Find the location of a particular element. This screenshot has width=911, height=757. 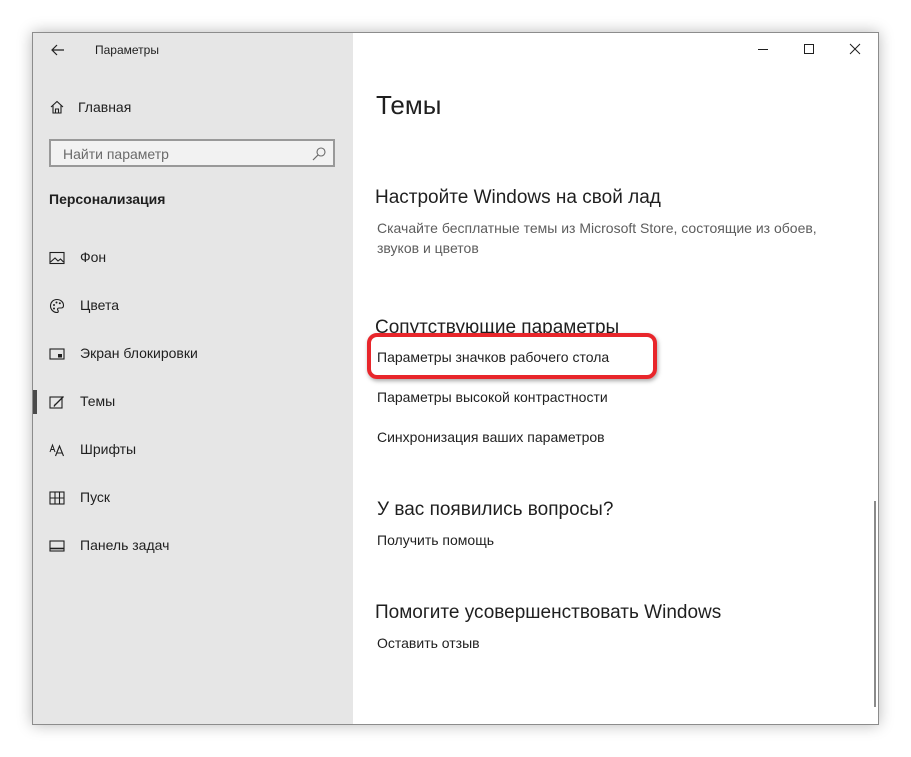

sidebar-item-start: Пуск is located at coordinates (193, 498).